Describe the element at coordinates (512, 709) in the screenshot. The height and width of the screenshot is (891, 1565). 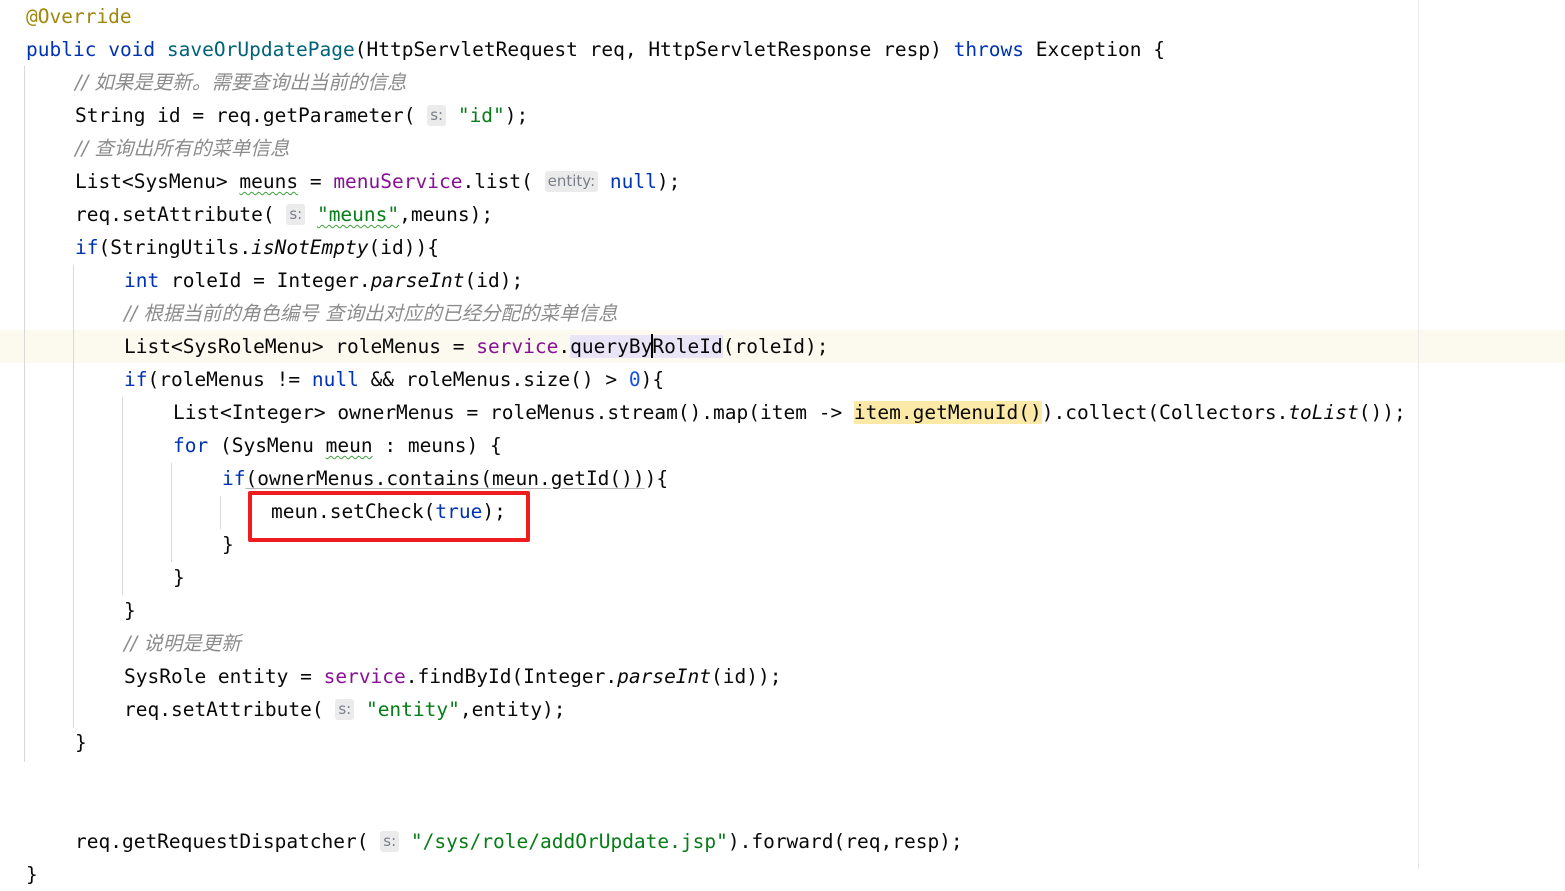
I see `arg-entity: ,entity);` at that location.